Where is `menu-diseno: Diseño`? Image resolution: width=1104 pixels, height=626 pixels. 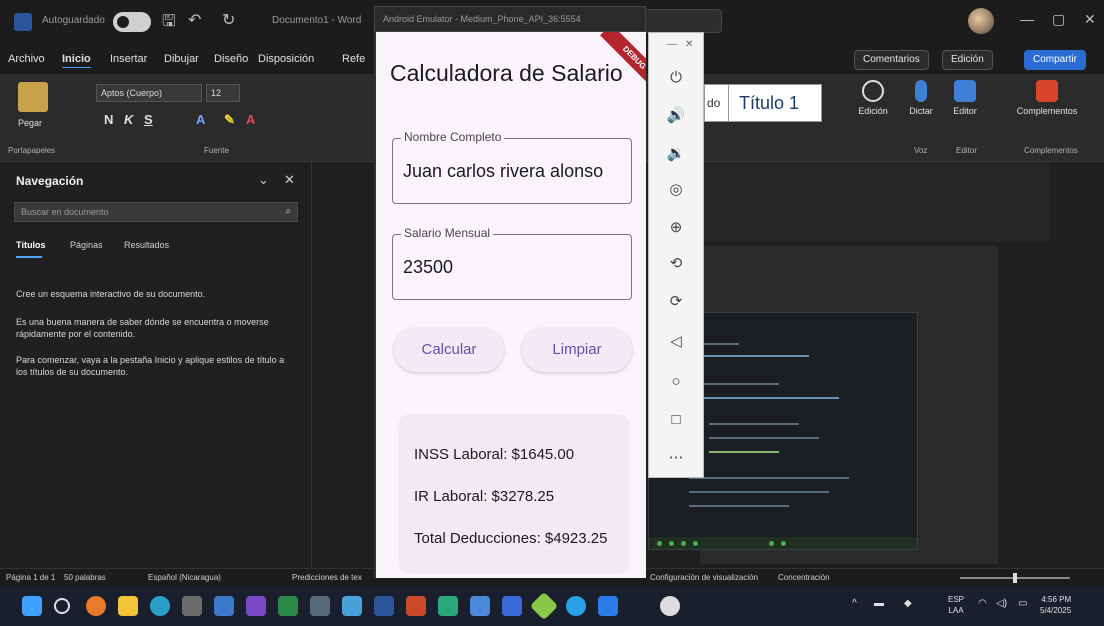 menu-diseno: Diseño is located at coordinates (231, 59).